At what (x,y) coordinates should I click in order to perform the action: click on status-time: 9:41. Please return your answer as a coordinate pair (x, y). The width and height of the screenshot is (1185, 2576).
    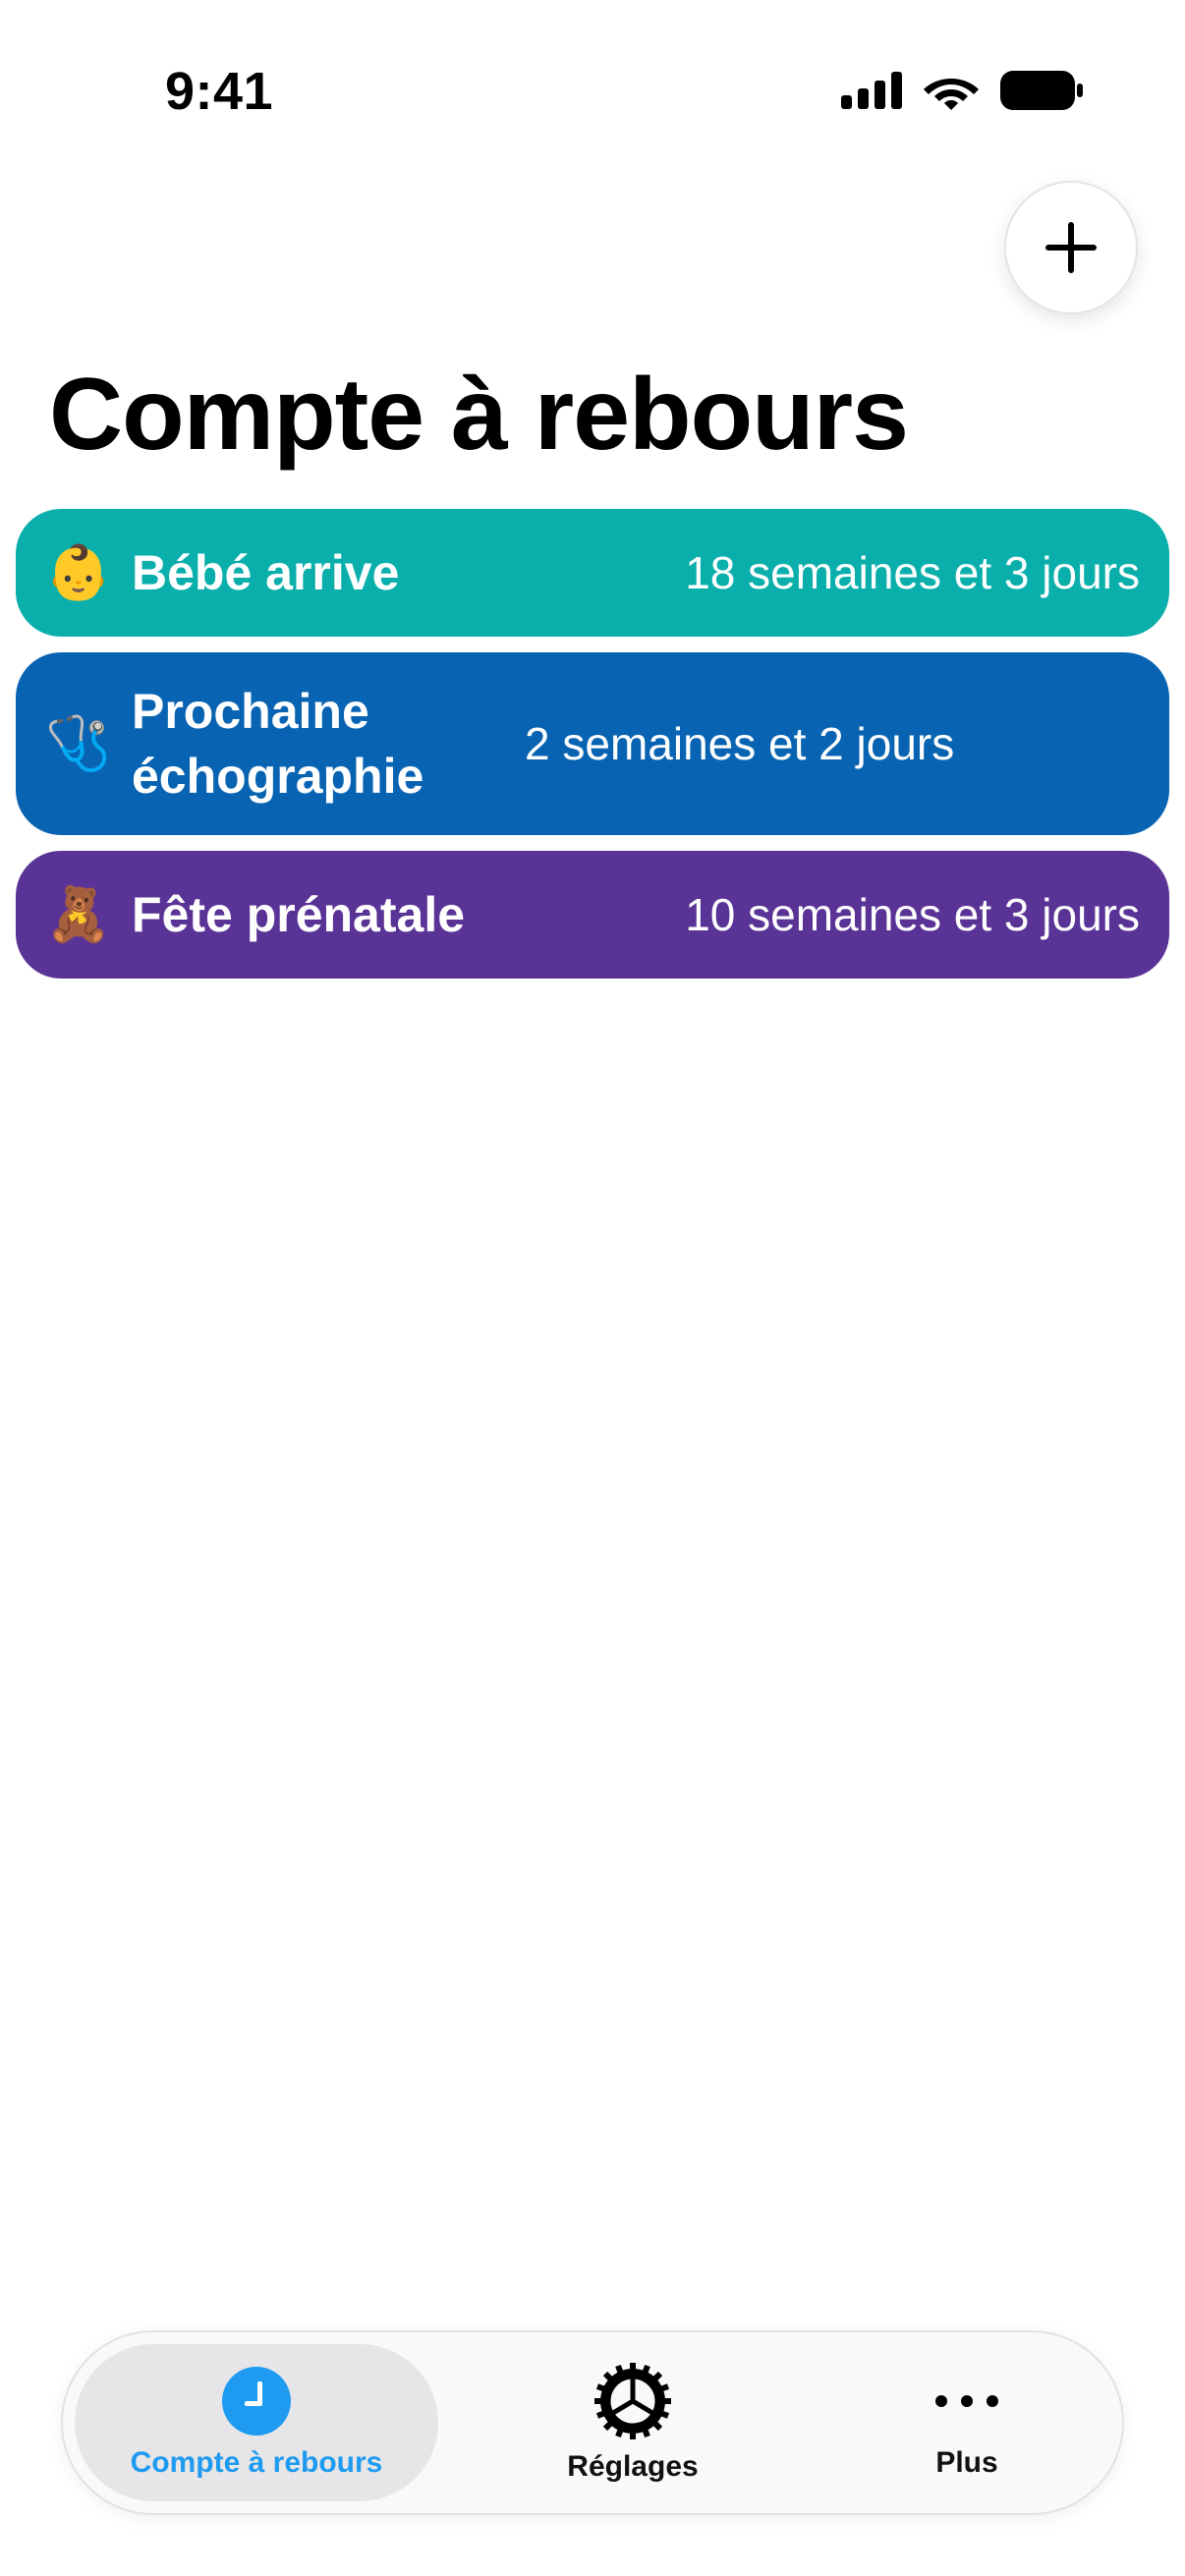
    Looking at the image, I should click on (220, 91).